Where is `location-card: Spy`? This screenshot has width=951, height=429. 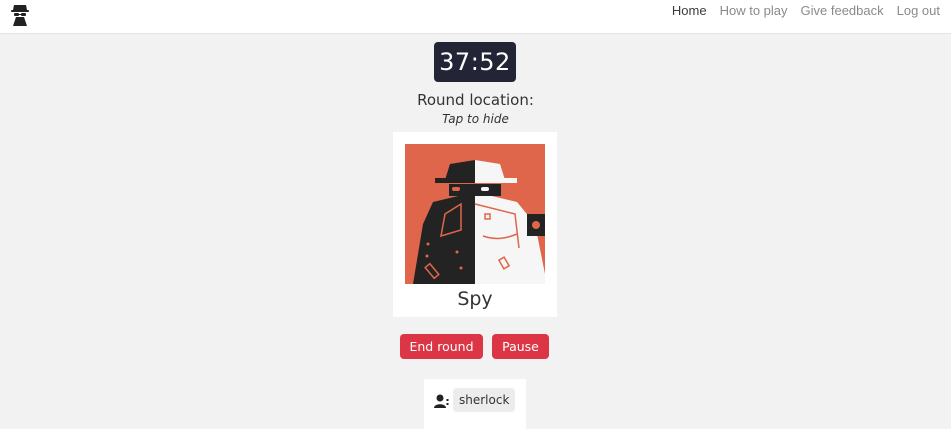 location-card: Spy is located at coordinates (475, 224).